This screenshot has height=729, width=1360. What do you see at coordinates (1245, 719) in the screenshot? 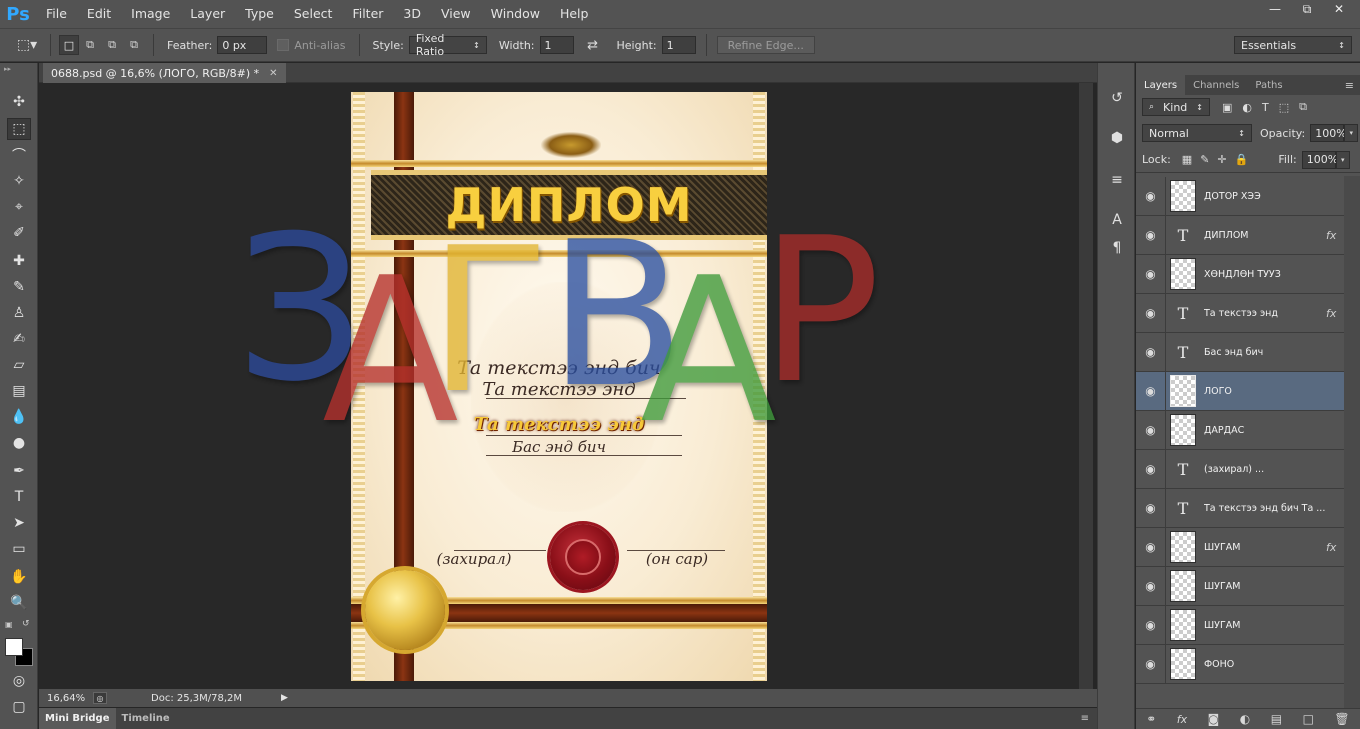
I see `new-adjustment-layer-icon: ◐` at bounding box center [1245, 719].